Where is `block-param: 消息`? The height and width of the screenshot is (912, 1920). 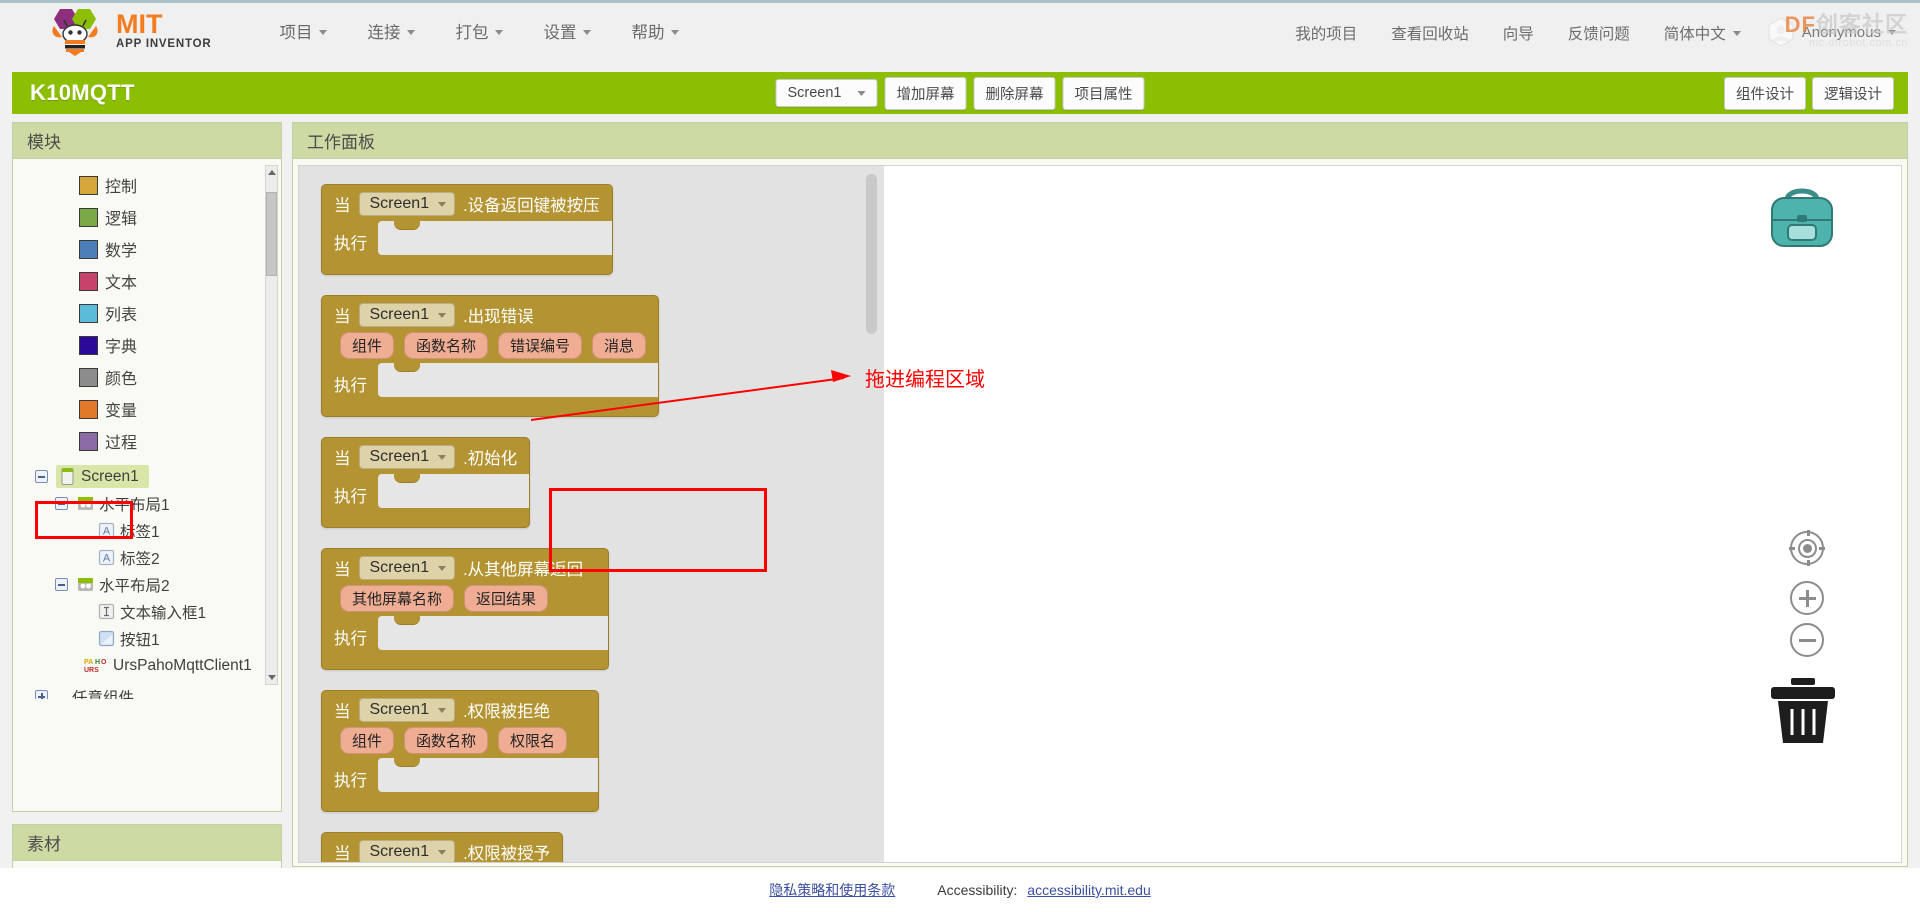
block-param: 消息 is located at coordinates (619, 345).